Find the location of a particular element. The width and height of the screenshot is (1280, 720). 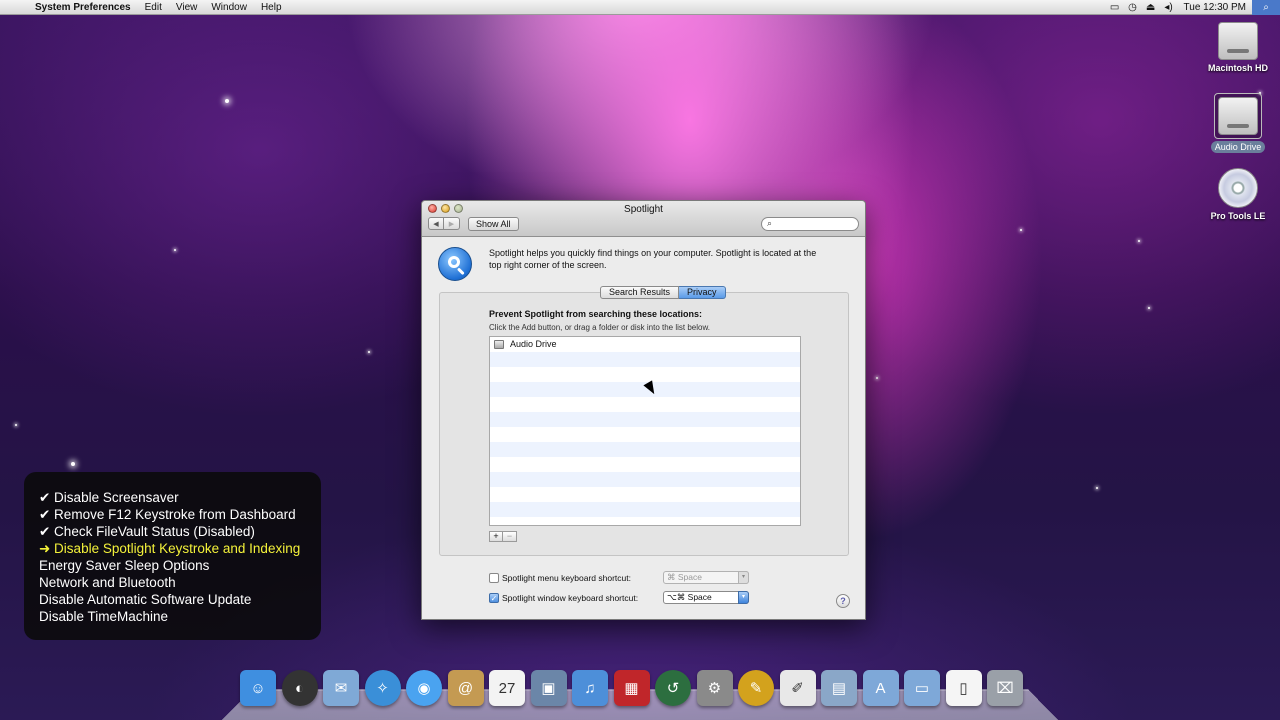

window-shortcut-label: Spotlight window keyboard shortcut: is located at coordinates (570, 598).